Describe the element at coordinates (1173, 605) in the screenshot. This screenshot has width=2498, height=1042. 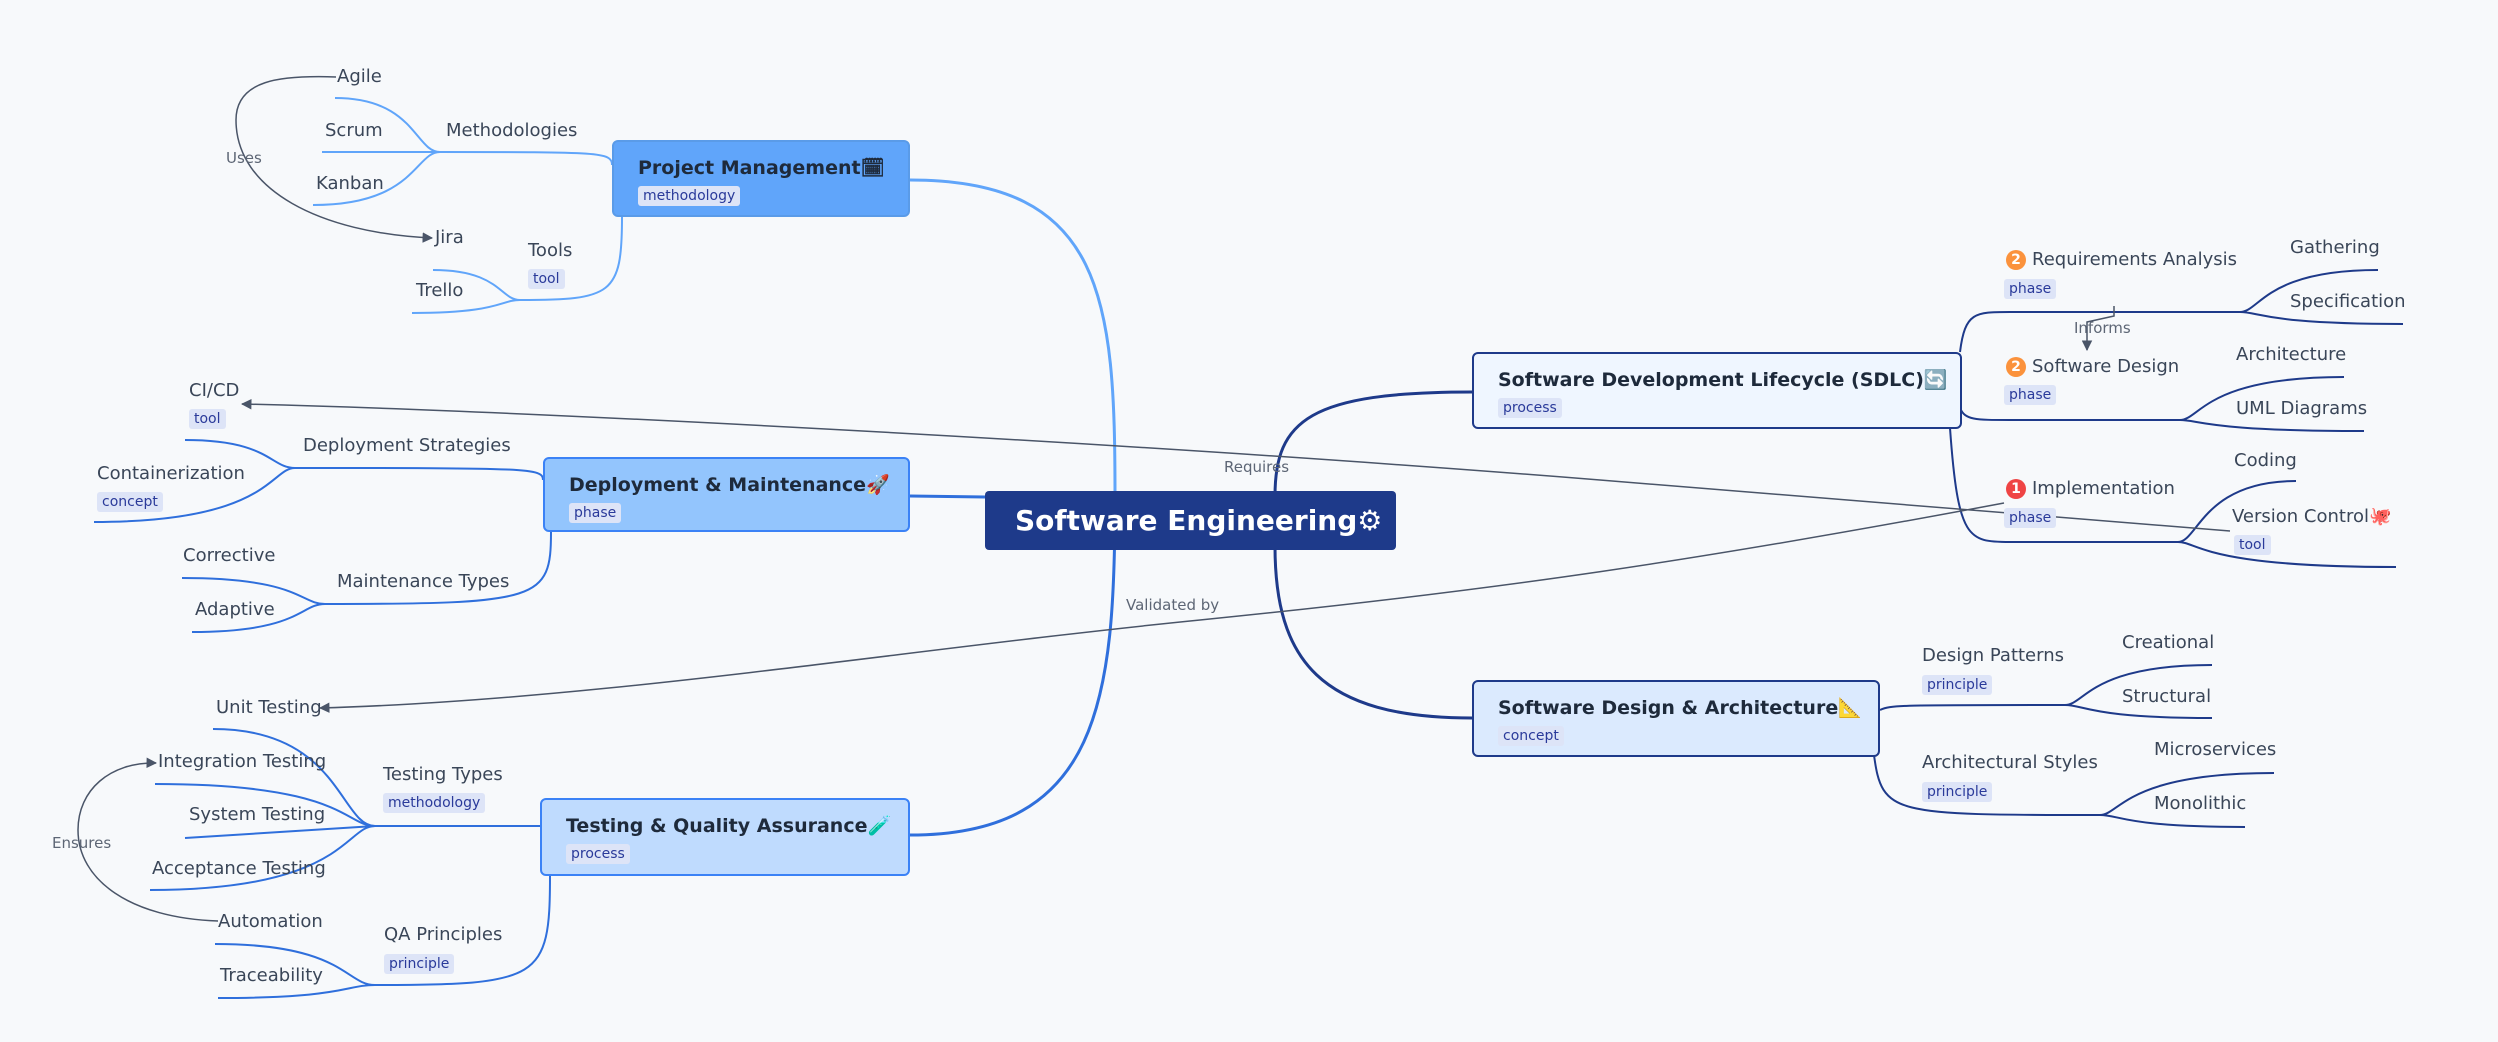
I see `relation-validated-by-label: Validated by` at that location.